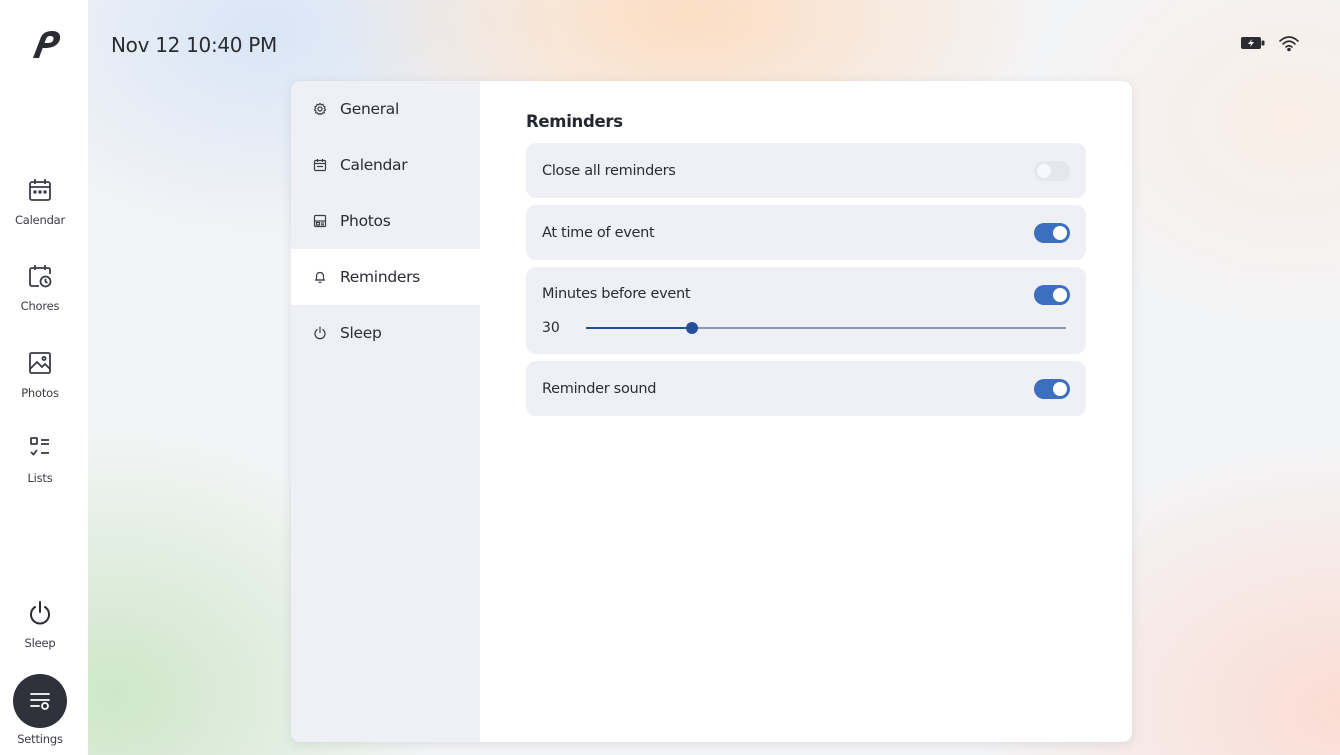  I want to click on minutes-slider, so click(826, 328).